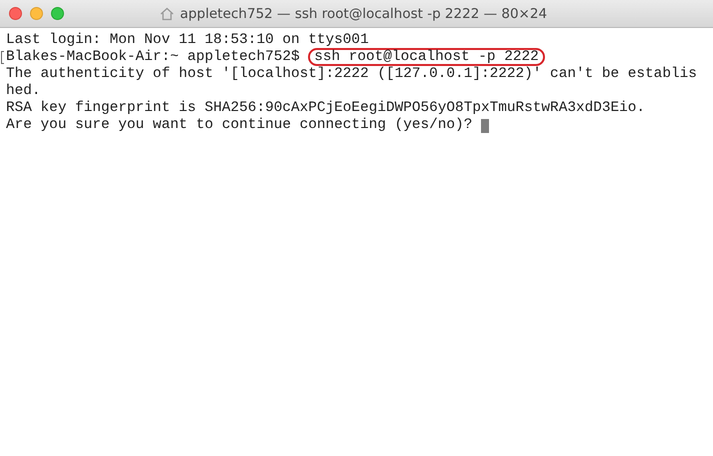 This screenshot has height=456, width=713. What do you see at coordinates (36, 13) in the screenshot?
I see `minimize-button` at bounding box center [36, 13].